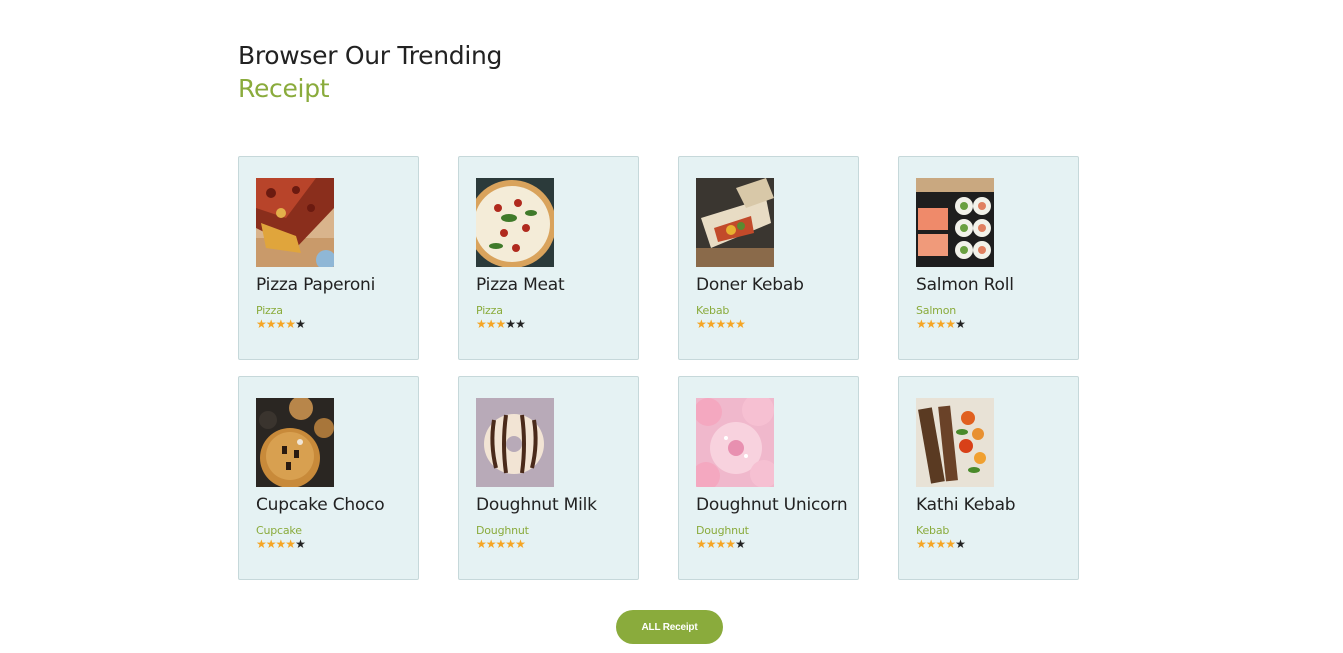 The width and height of the screenshot is (1343, 653). I want to click on recipe-card: Doner Kebab Kebab ★★★★★, so click(768, 258).